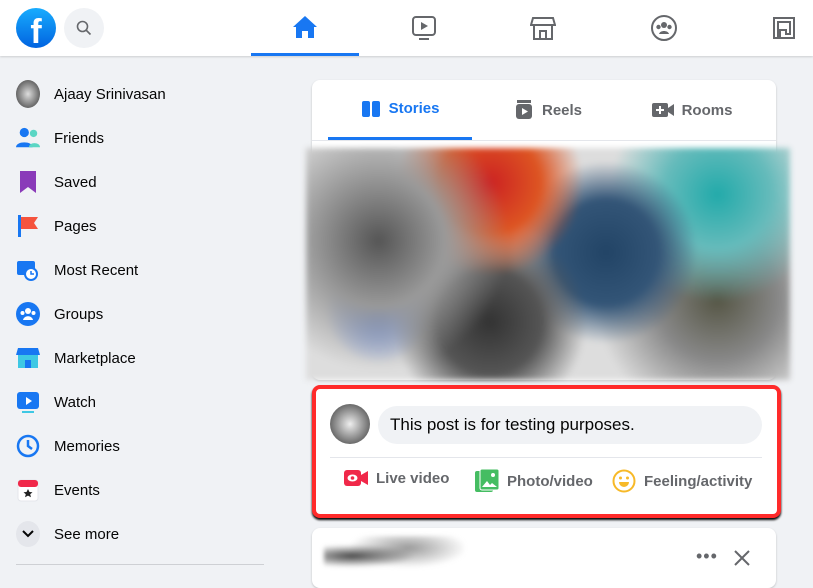  I want to click on sidebar-item-see-more: See more, so click(67, 534).